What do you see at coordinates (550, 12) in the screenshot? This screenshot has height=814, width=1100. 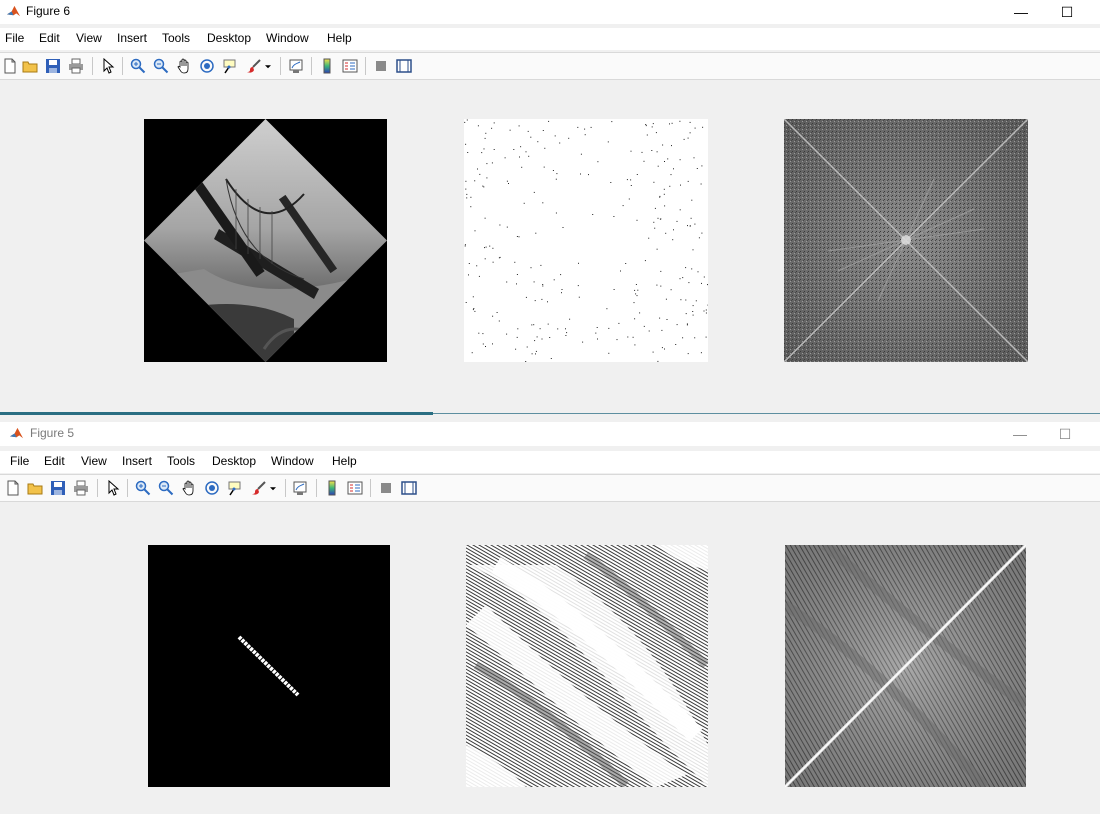 I see `title-bar: Figure 6 — ☐` at bounding box center [550, 12].